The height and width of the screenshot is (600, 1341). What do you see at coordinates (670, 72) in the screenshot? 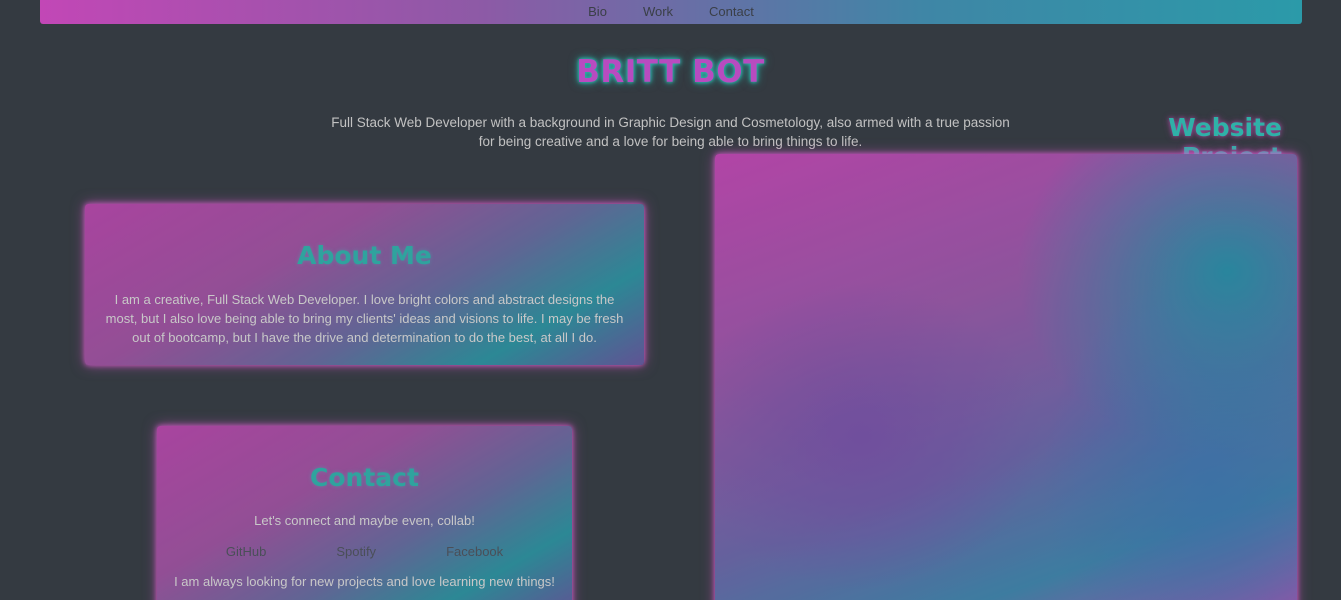
I see `site-title: BRITT BOT` at bounding box center [670, 72].